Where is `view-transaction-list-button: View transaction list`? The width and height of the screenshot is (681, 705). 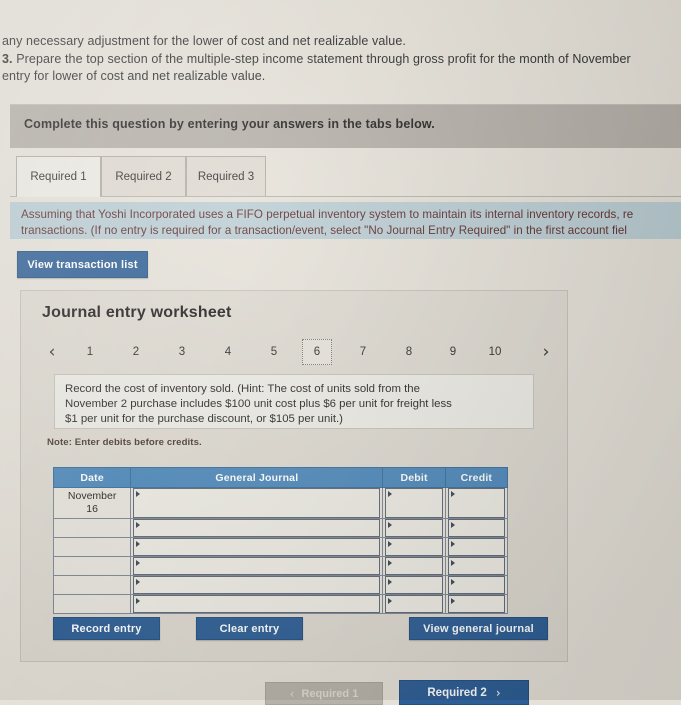 view-transaction-list-button: View transaction list is located at coordinates (82, 264).